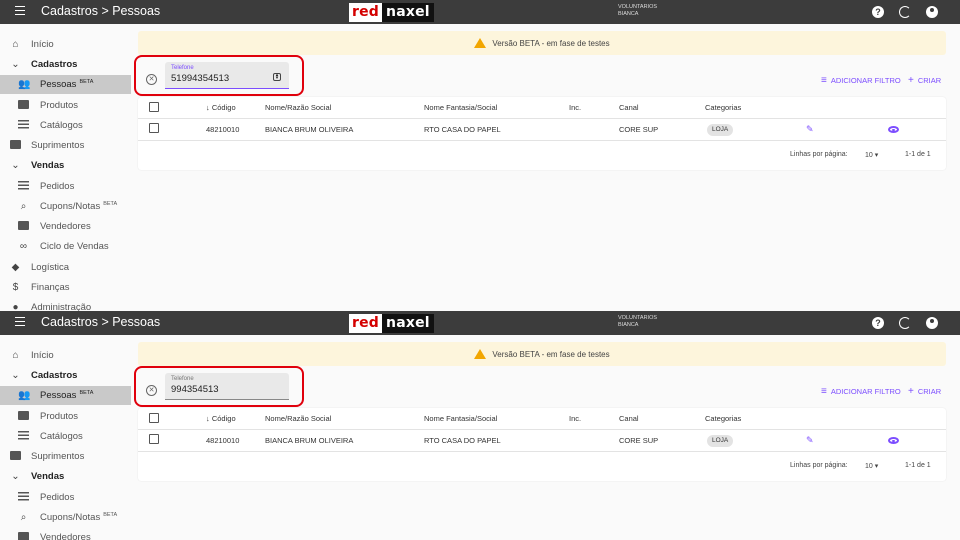  Describe the element at coordinates (15, 476) in the screenshot. I see `chevron-down-icon: ⌄` at that location.